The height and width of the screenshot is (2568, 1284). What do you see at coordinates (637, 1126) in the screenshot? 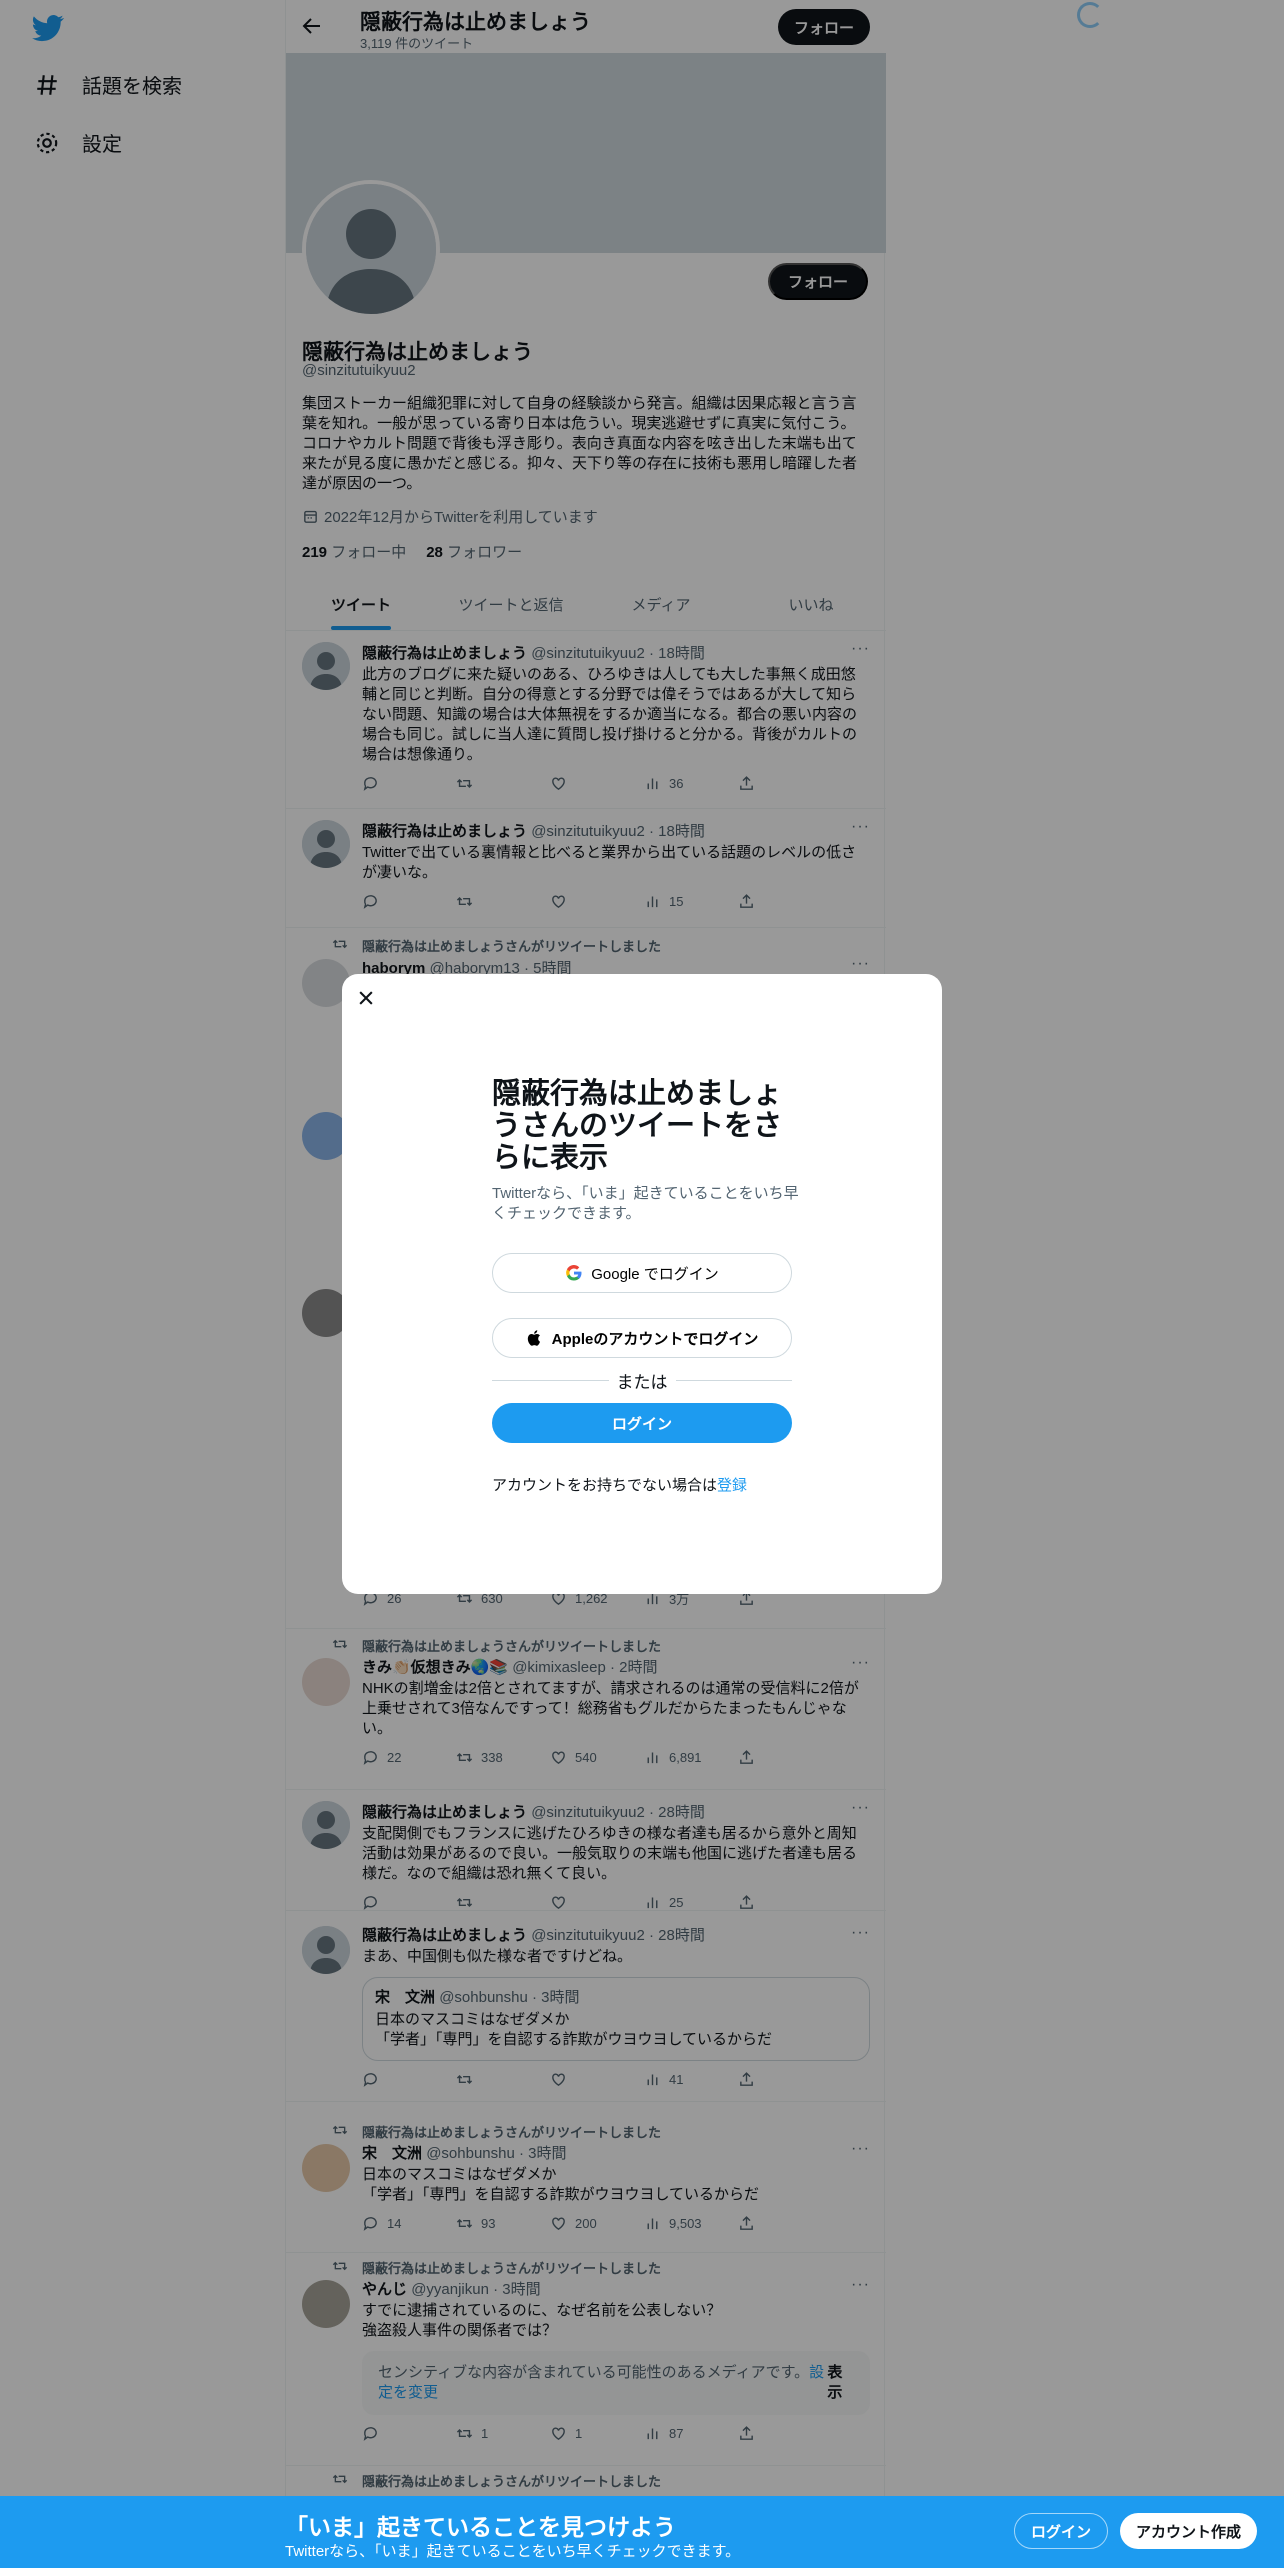
I see `modal-title: 隠蔽行為は止めましょうさんのツイートをさらに表示` at bounding box center [637, 1126].